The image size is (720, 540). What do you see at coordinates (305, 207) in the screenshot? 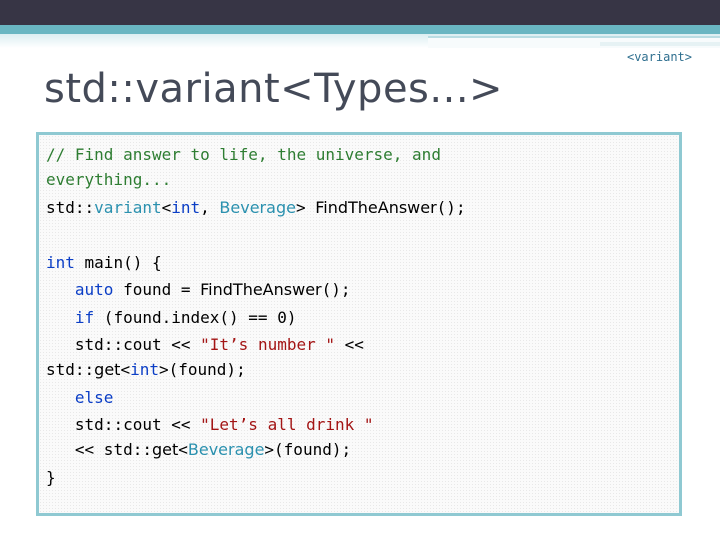
I see `code-token: >` at bounding box center [305, 207].